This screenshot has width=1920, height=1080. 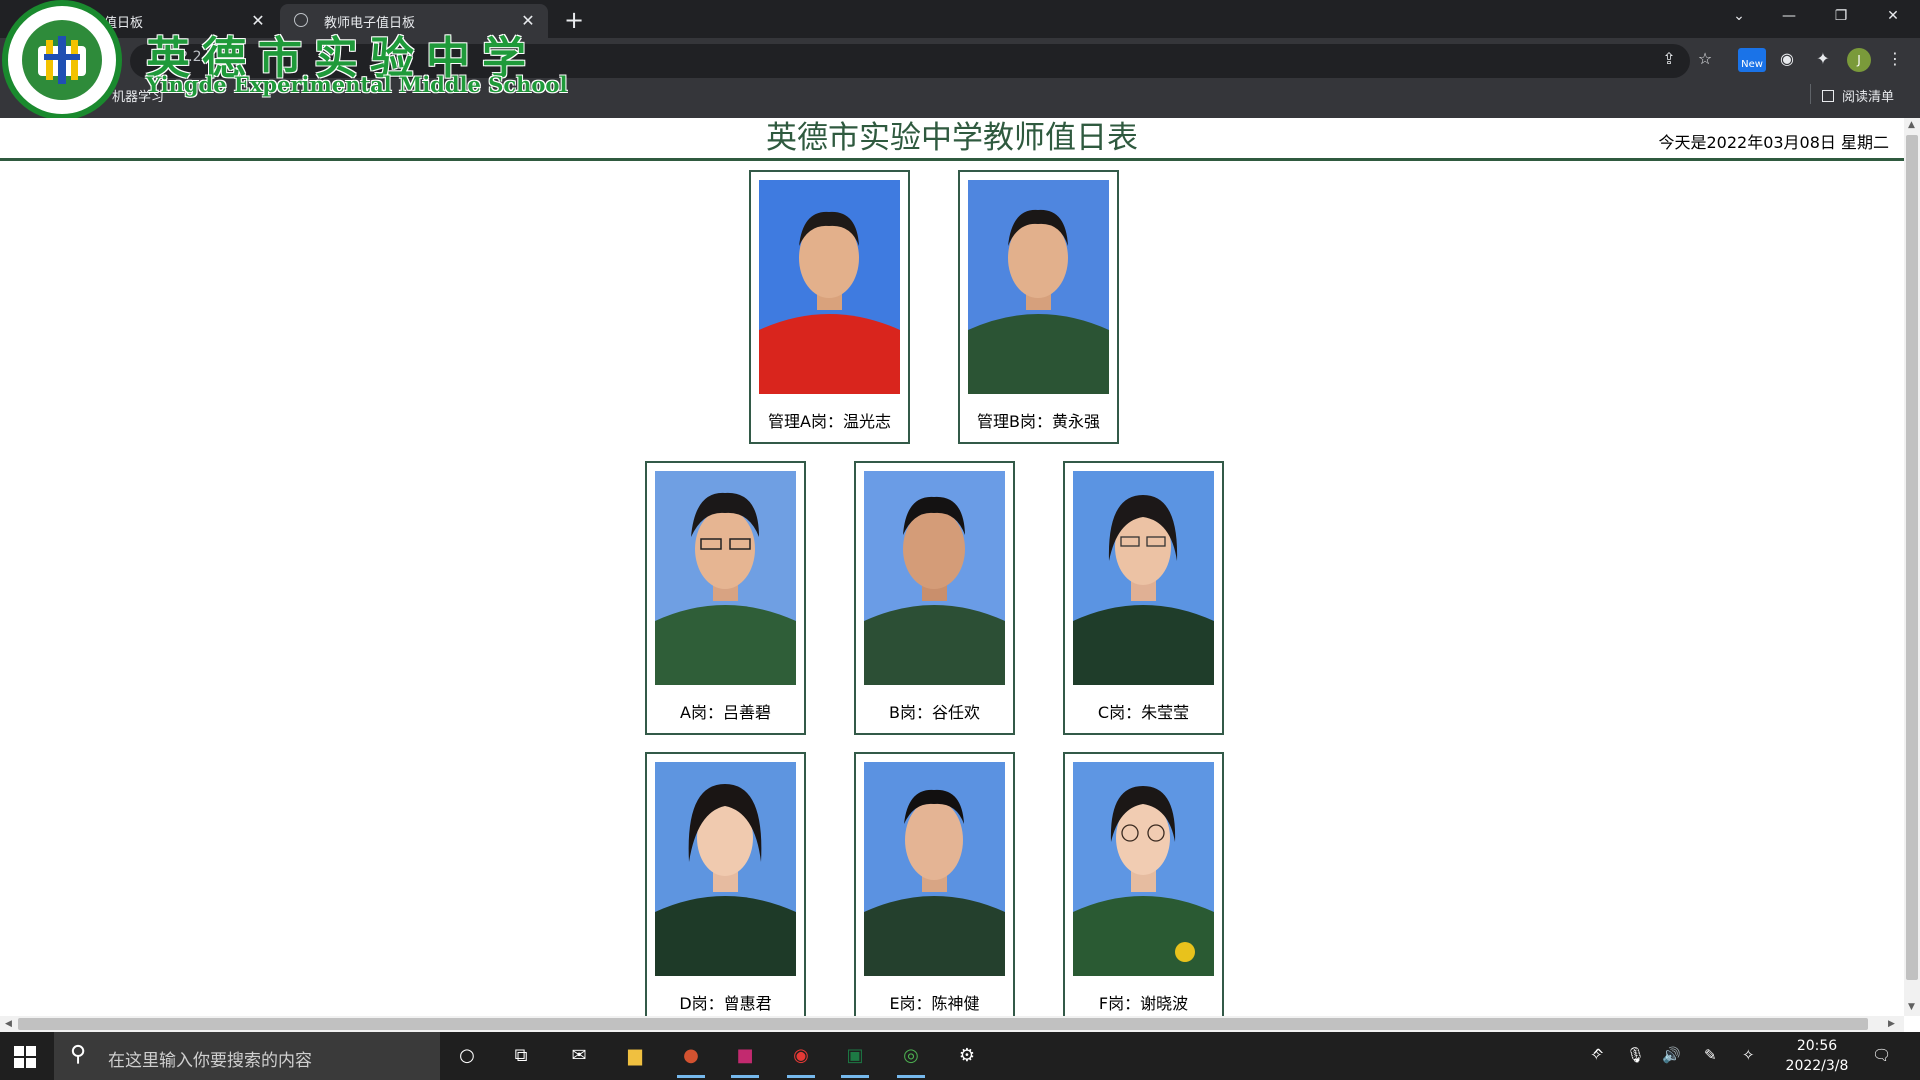 I want to click on bookmark-star-icon: ☆, so click(x=1705, y=59).